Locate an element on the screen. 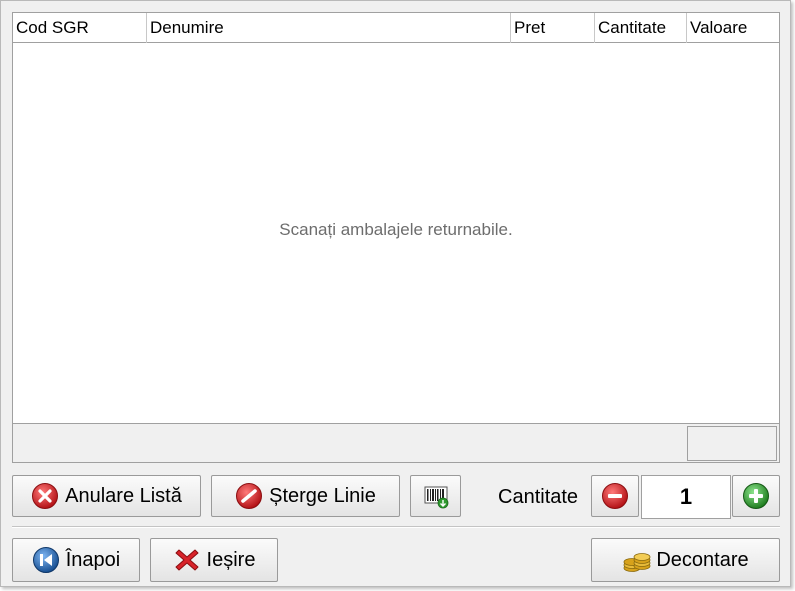  grid-header: Cod SGR Denumire Pret Cantitate Valoare is located at coordinates (396, 28).